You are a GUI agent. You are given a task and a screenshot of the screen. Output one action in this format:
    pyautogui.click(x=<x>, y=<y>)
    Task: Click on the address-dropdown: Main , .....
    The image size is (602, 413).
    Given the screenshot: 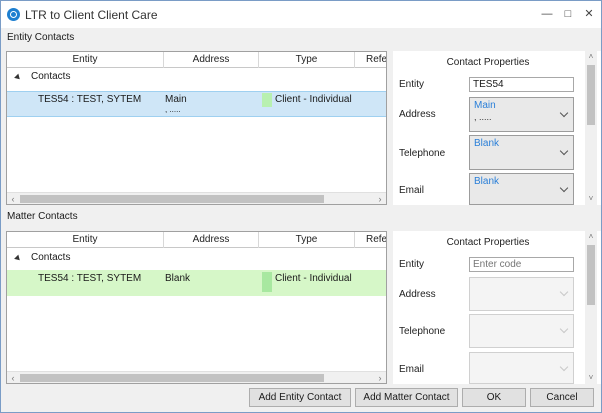 What is the action you would take?
    pyautogui.click(x=521, y=114)
    